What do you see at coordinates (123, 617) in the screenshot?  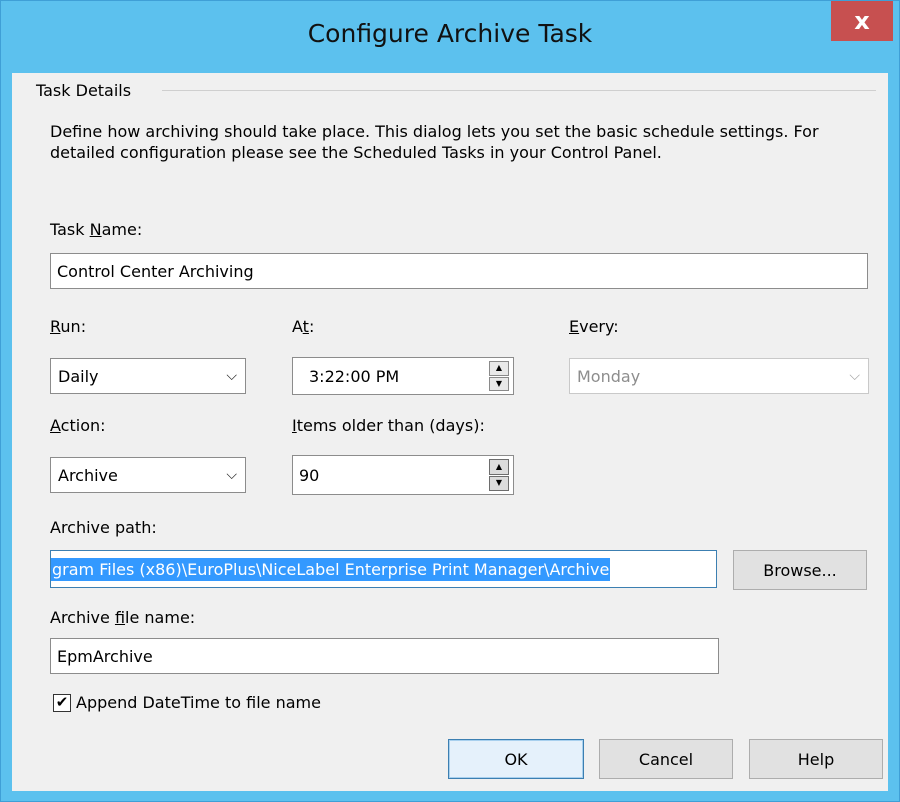 I see `archive-file-label: Archive file name:` at bounding box center [123, 617].